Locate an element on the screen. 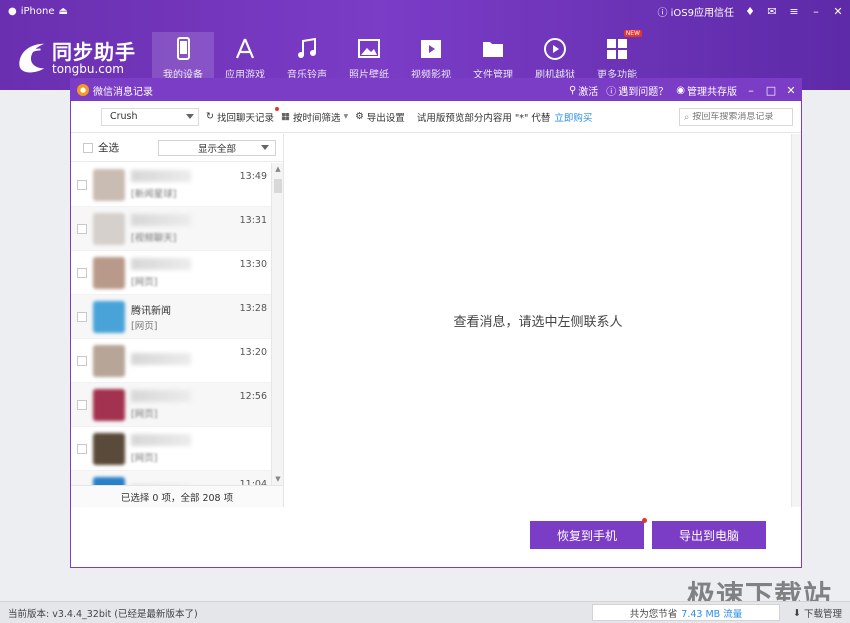 The width and height of the screenshot is (850, 623). contact-info: [新闻星球] is located at coordinates (186, 184).